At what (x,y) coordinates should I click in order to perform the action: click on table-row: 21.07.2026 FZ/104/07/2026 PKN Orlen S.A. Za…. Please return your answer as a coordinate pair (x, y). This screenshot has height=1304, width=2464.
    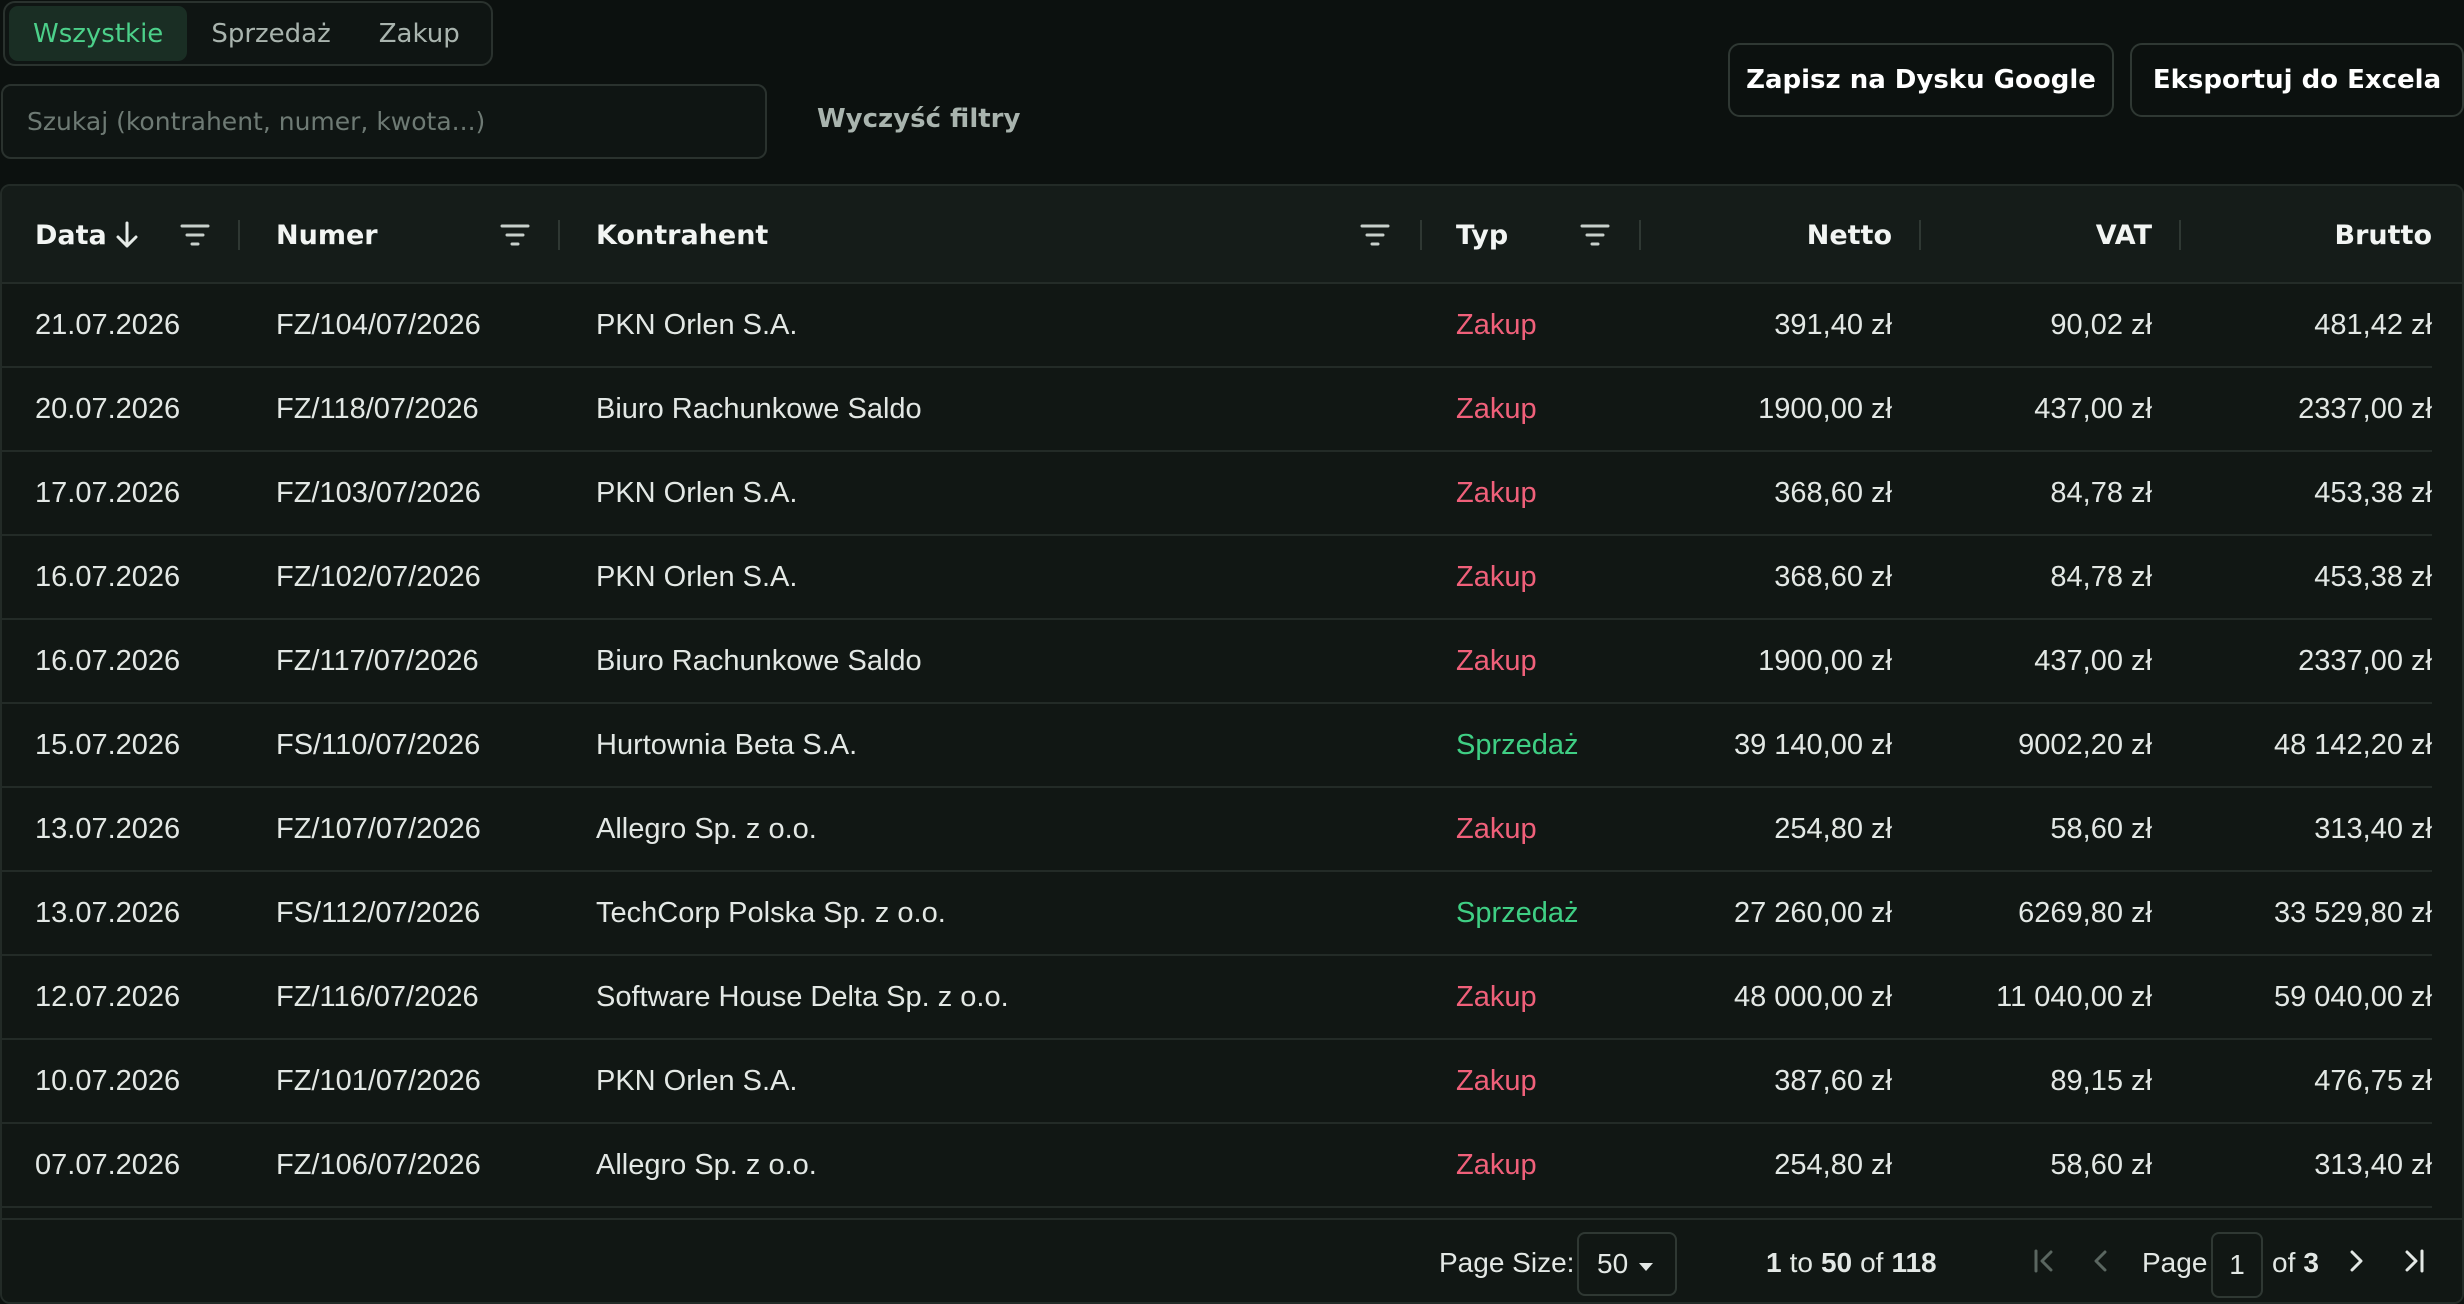
    Looking at the image, I should click on (1217, 326).